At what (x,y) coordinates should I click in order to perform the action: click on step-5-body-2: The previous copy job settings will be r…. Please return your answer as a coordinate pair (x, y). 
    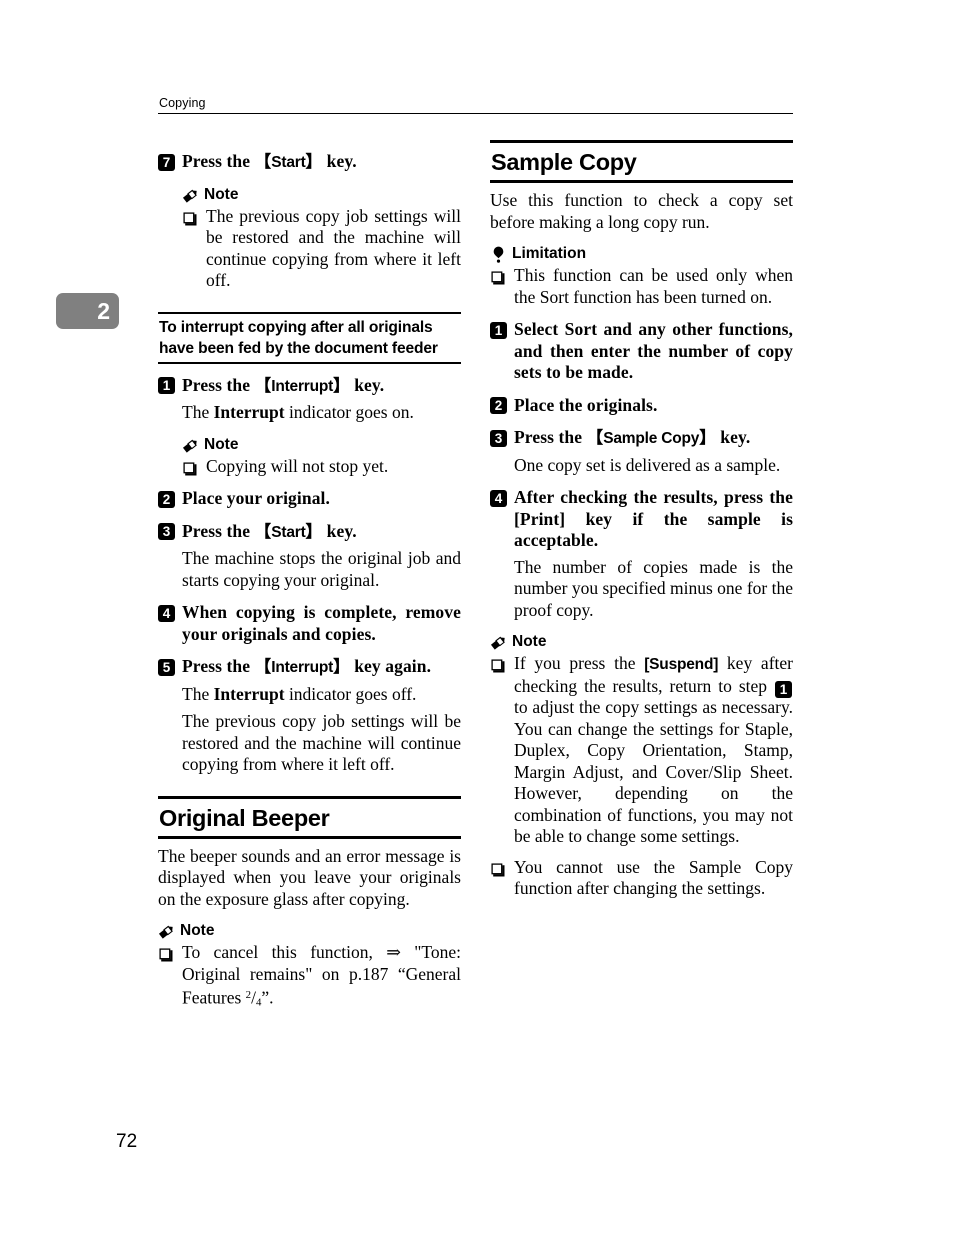
    Looking at the image, I should click on (321, 742).